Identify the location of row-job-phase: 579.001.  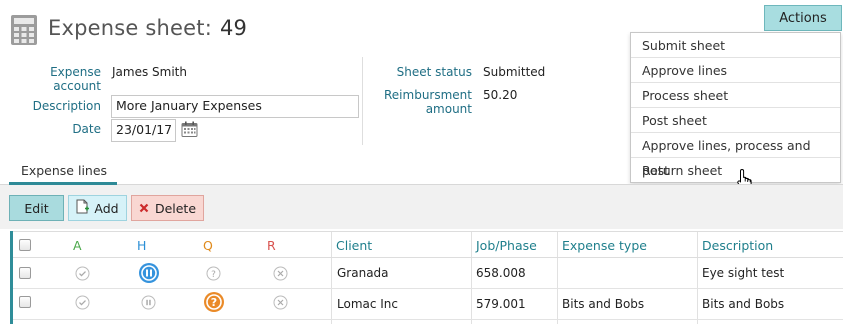
(501, 304).